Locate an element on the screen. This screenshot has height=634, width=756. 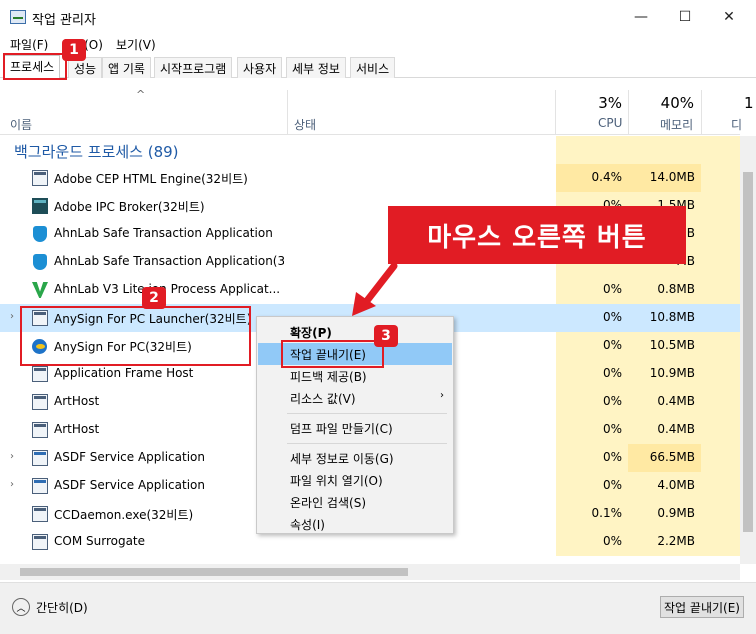
ctx-go-to-details: 세부 정보로 이동(G) is located at coordinates (355, 458).